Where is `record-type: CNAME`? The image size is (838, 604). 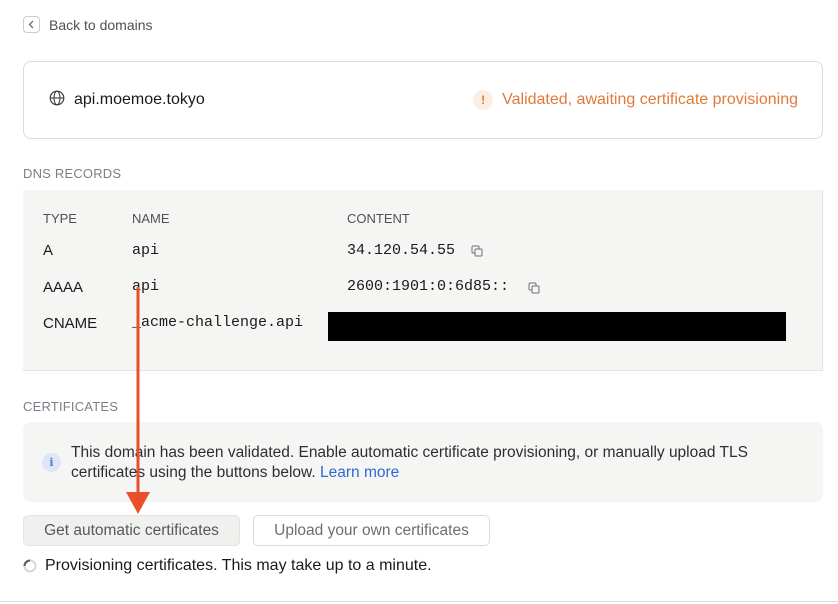
record-type: CNAME is located at coordinates (70, 323).